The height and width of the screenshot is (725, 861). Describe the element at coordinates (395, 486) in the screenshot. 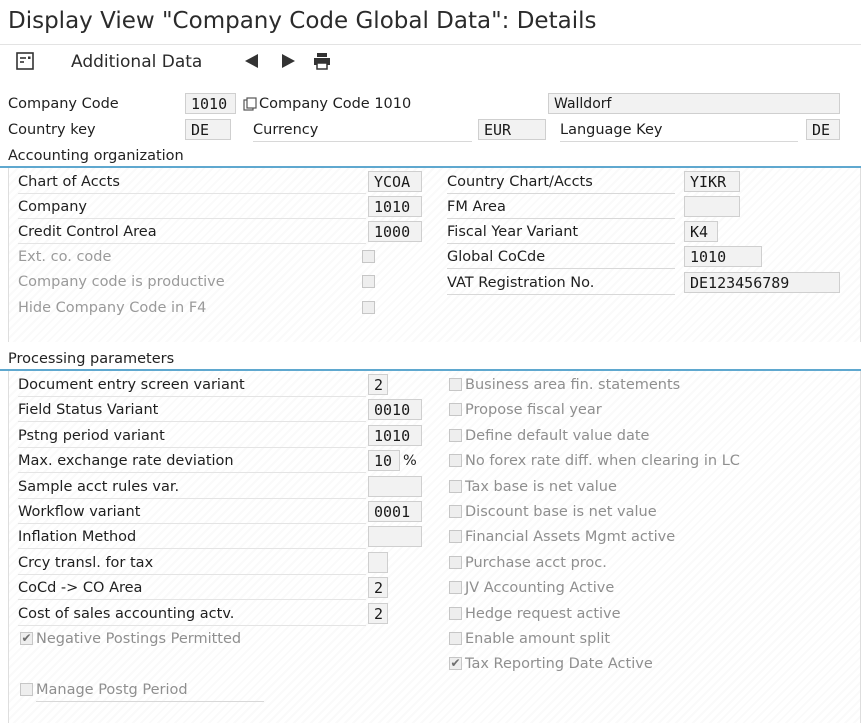

I see `sample-acct-rules-field` at that location.